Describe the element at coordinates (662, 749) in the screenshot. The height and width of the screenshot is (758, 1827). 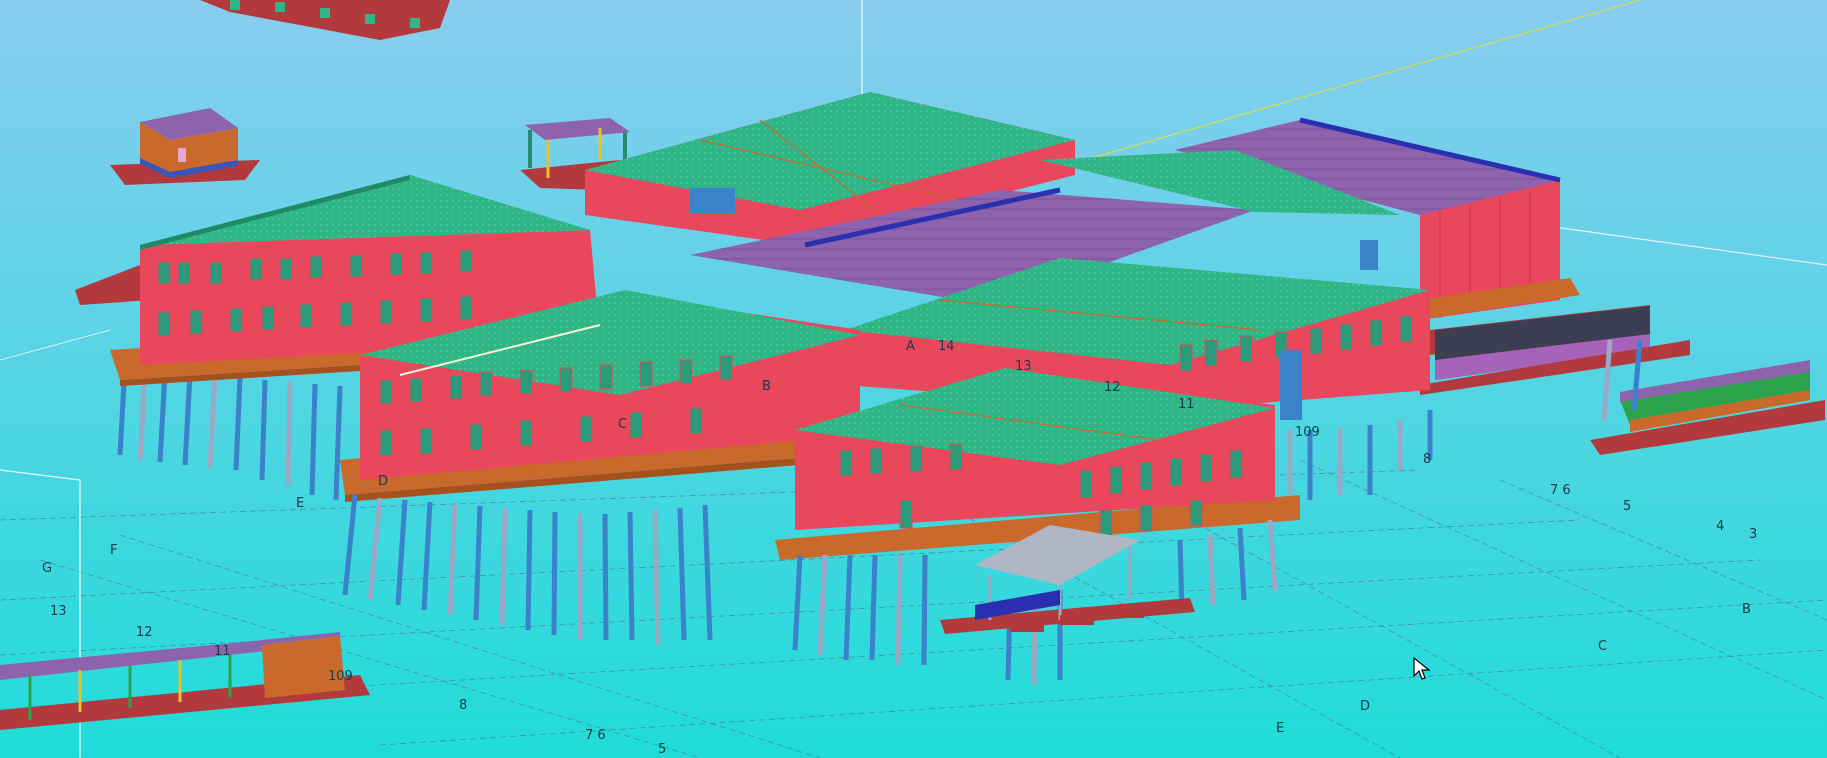
I see `grid-label-5-bottom: 5` at that location.